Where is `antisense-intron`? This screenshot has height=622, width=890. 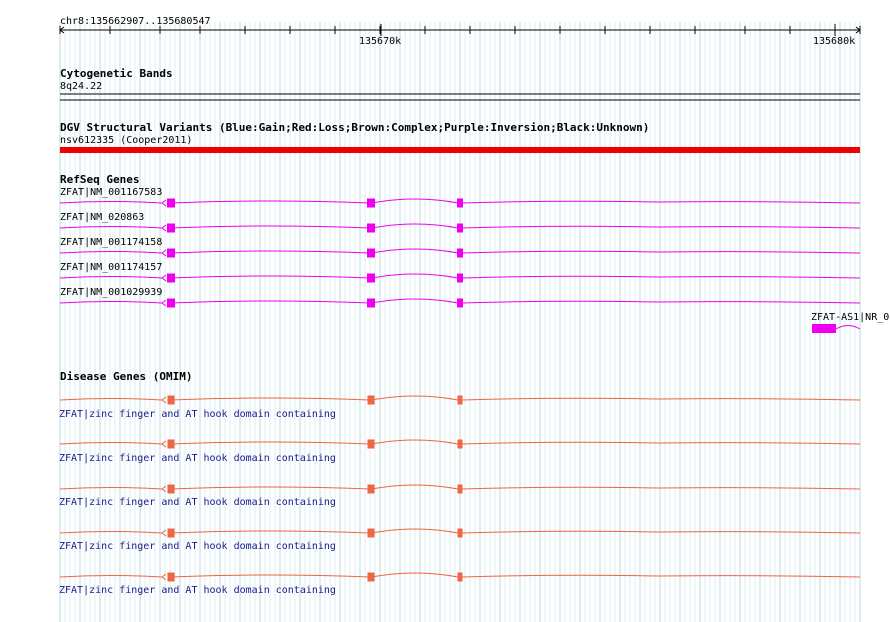
antisense-intron is located at coordinates (848, 327).